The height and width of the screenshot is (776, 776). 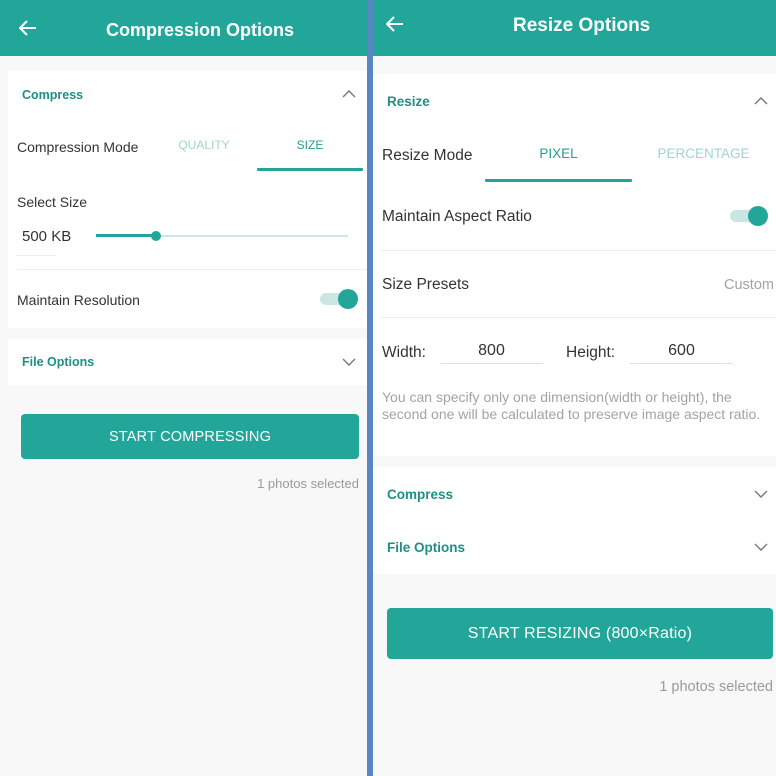 I want to click on tab-percentage: PERCENTAGE, so click(x=703, y=153).